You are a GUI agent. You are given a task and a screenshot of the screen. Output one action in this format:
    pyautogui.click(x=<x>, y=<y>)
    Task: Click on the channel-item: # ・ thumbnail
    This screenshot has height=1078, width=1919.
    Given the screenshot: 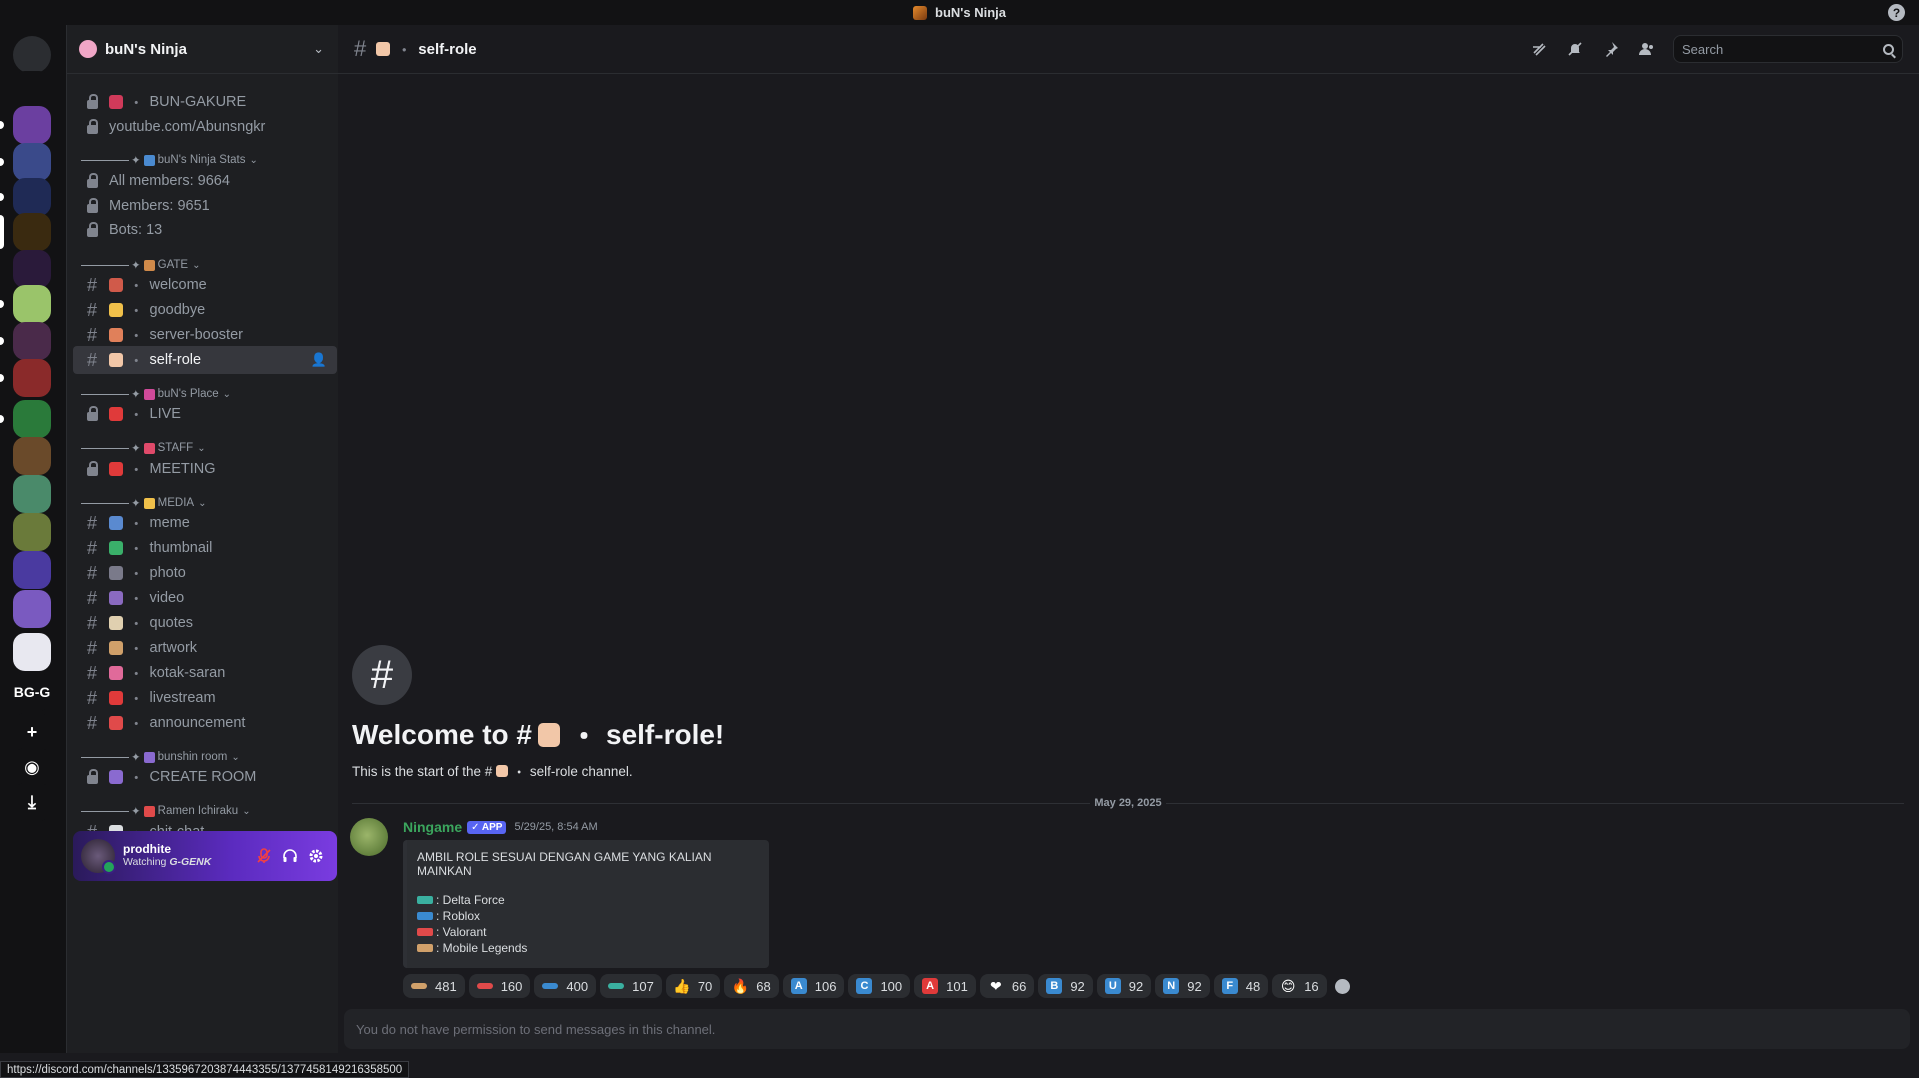 What is the action you would take?
    pyautogui.click(x=205, y=548)
    